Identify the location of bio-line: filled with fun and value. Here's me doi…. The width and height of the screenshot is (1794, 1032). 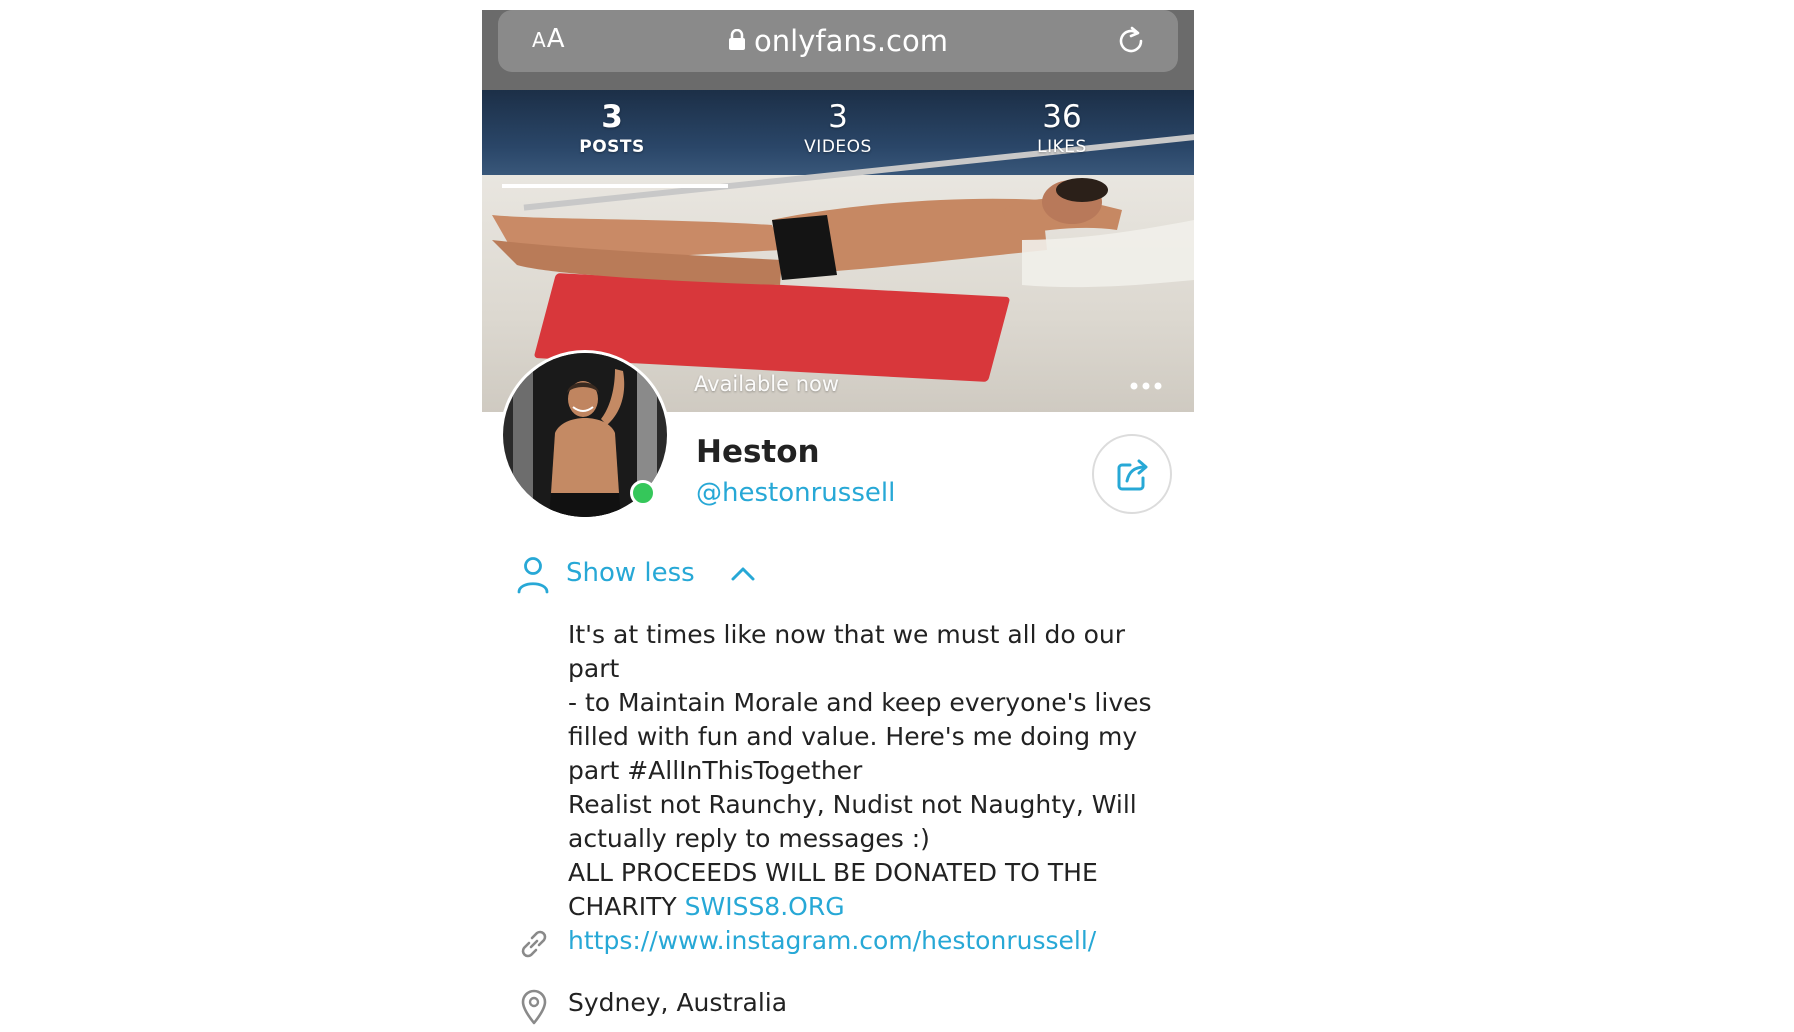
(853, 736).